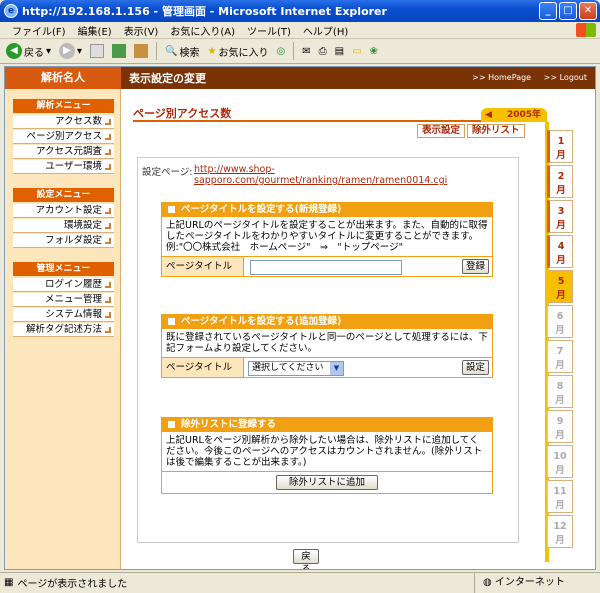 This screenshot has width=600, height=593. I want to click on tab-month-7: 7 月, so click(560, 356).